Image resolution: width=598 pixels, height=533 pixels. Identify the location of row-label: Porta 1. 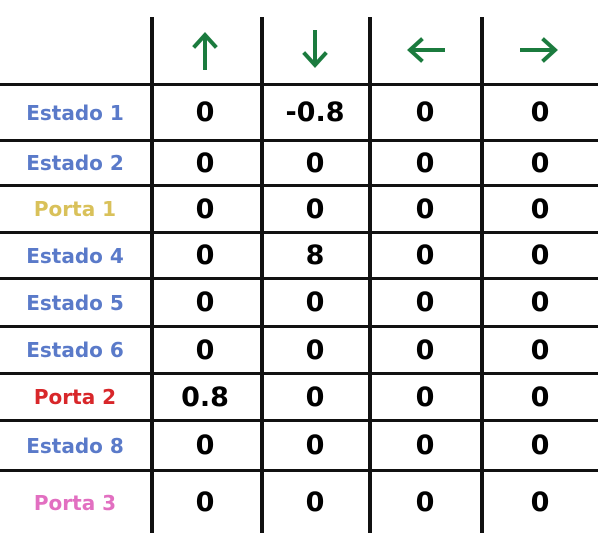
(75, 209).